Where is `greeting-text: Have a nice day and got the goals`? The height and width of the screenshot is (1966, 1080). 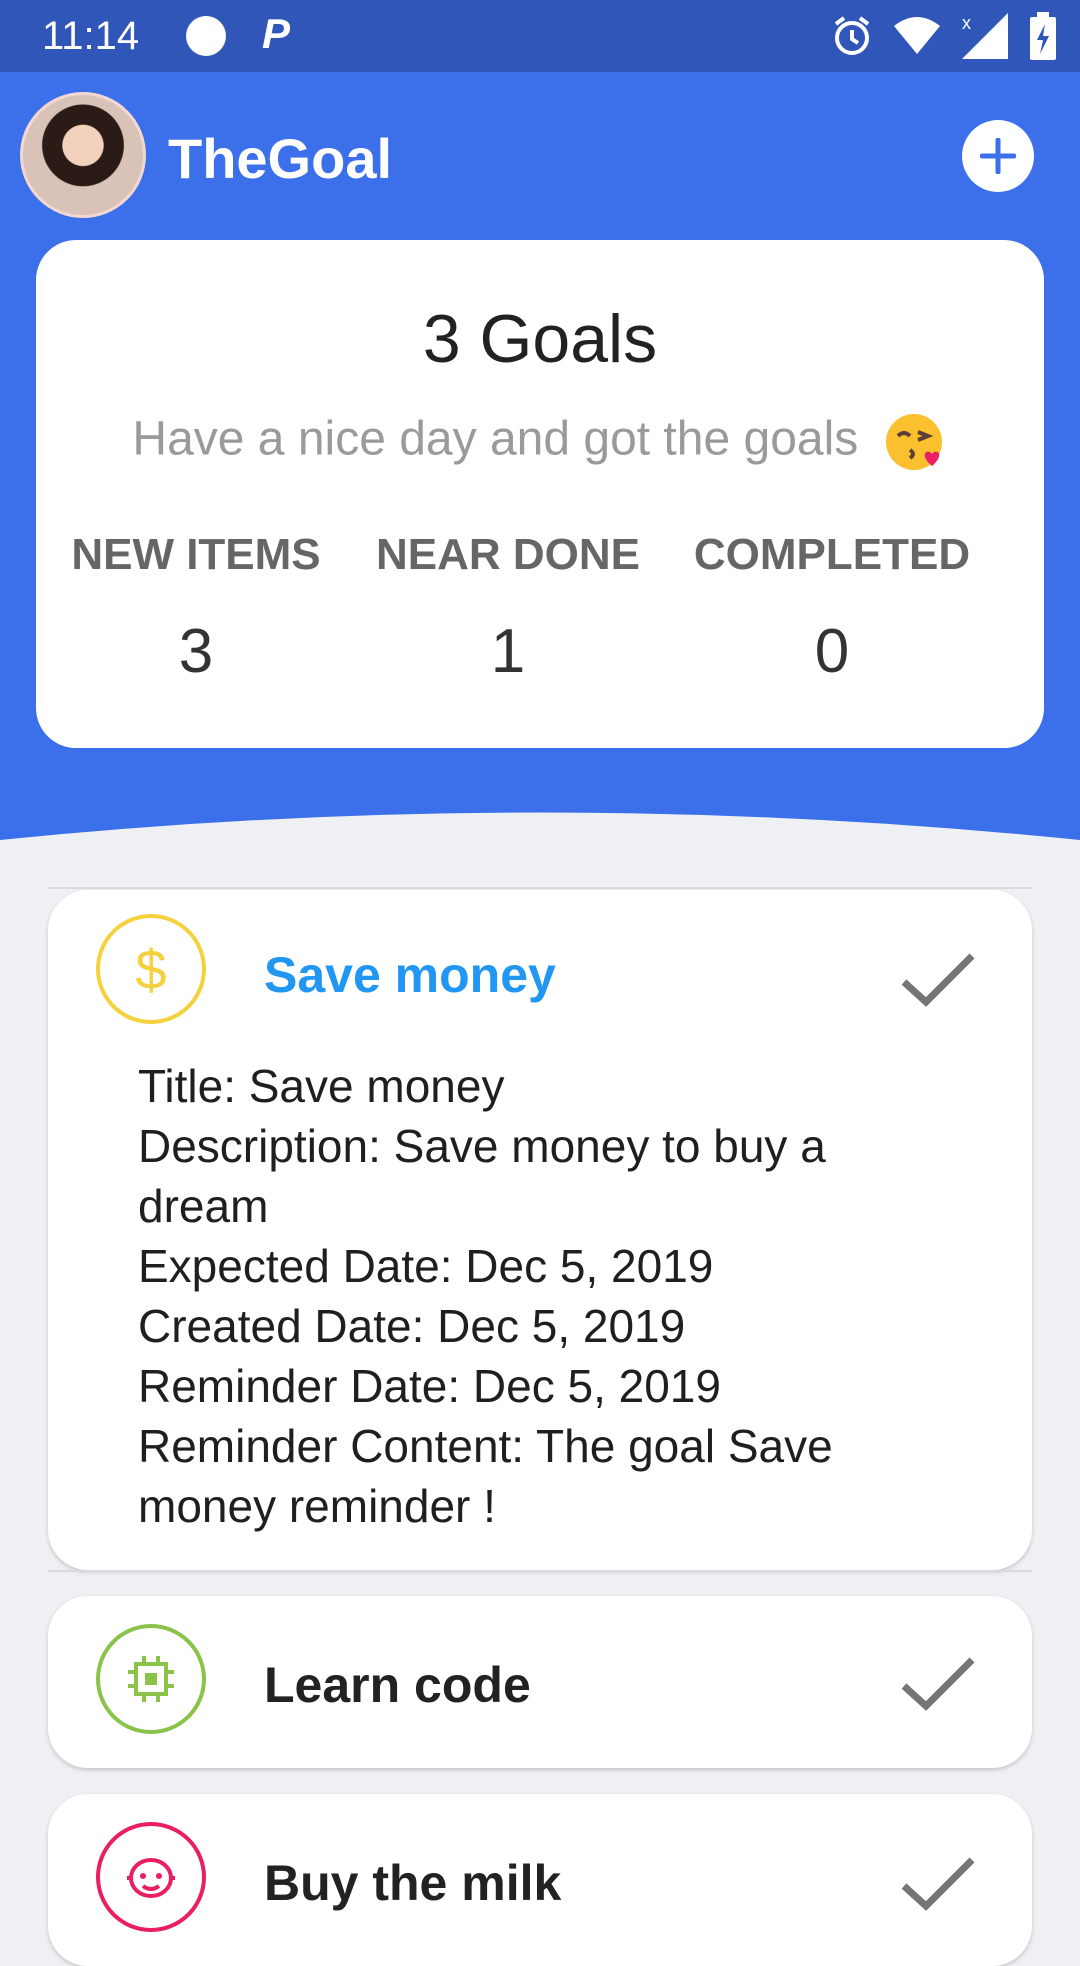
greeting-text: Have a nice day and got the goals is located at coordinates (495, 439).